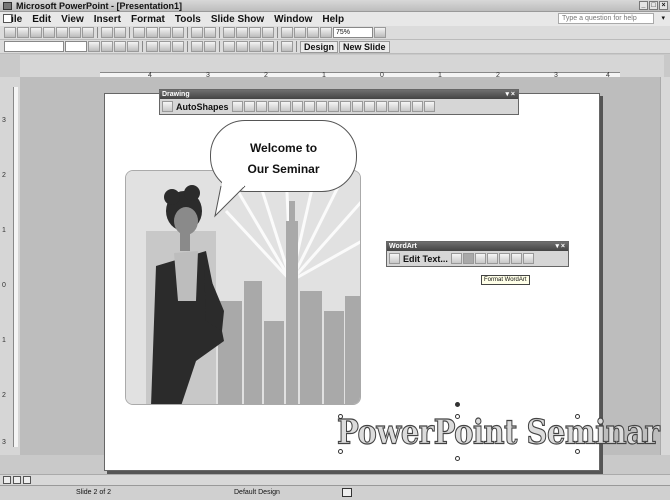 Image resolution: width=670 pixels, height=500 pixels. I want to click on grid-icon, so click(313, 32).